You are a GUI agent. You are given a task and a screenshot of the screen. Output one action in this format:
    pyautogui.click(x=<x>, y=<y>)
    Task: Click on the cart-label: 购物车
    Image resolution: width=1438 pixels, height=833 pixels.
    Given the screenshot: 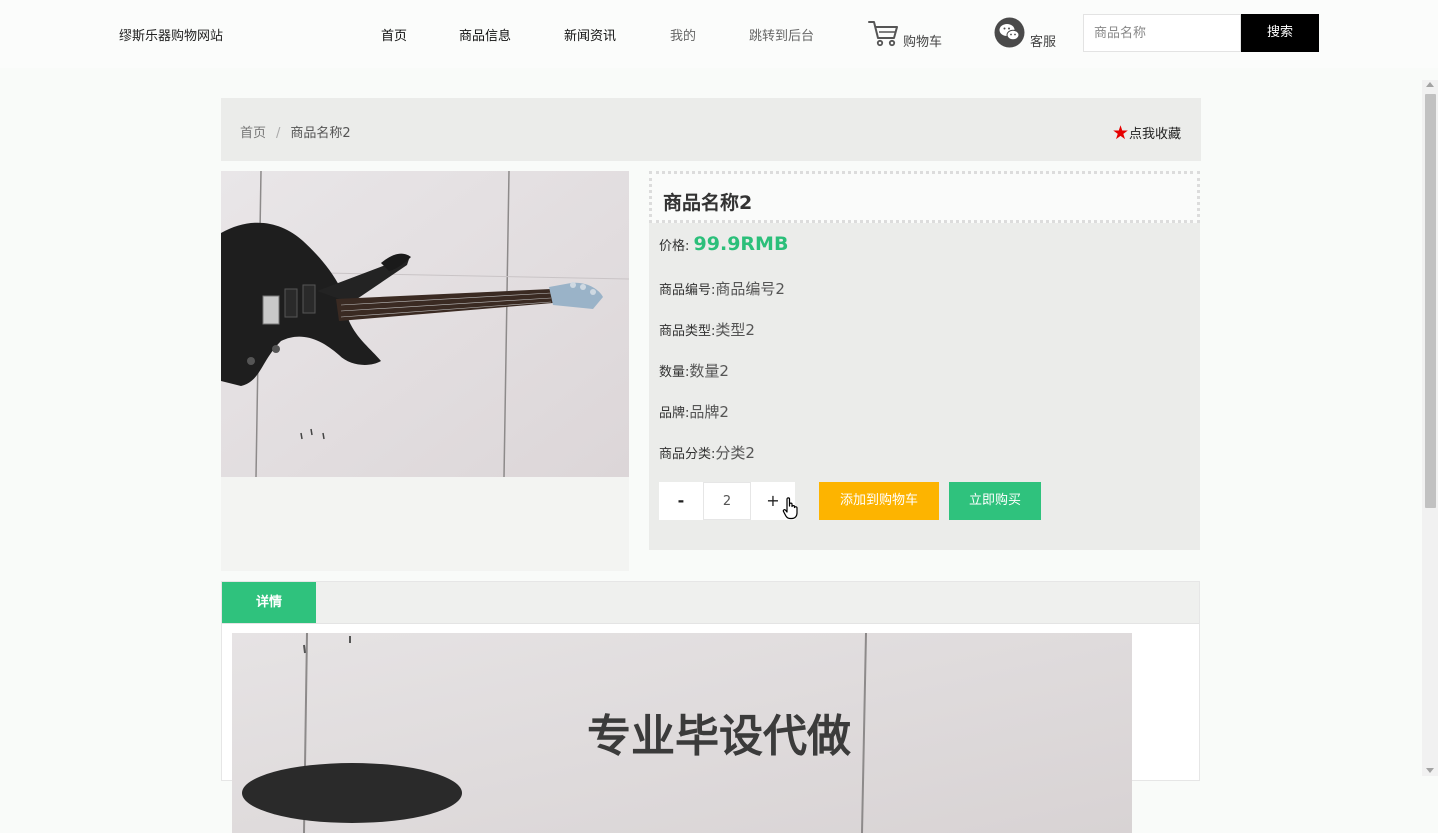 What is the action you would take?
    pyautogui.click(x=923, y=42)
    